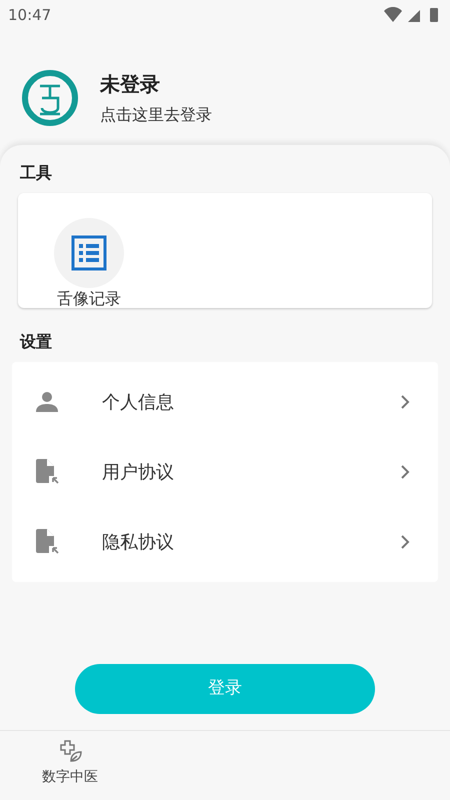 This screenshot has height=800, width=450. What do you see at coordinates (89, 263) in the screenshot?
I see `tool-item: 舌像记录` at bounding box center [89, 263].